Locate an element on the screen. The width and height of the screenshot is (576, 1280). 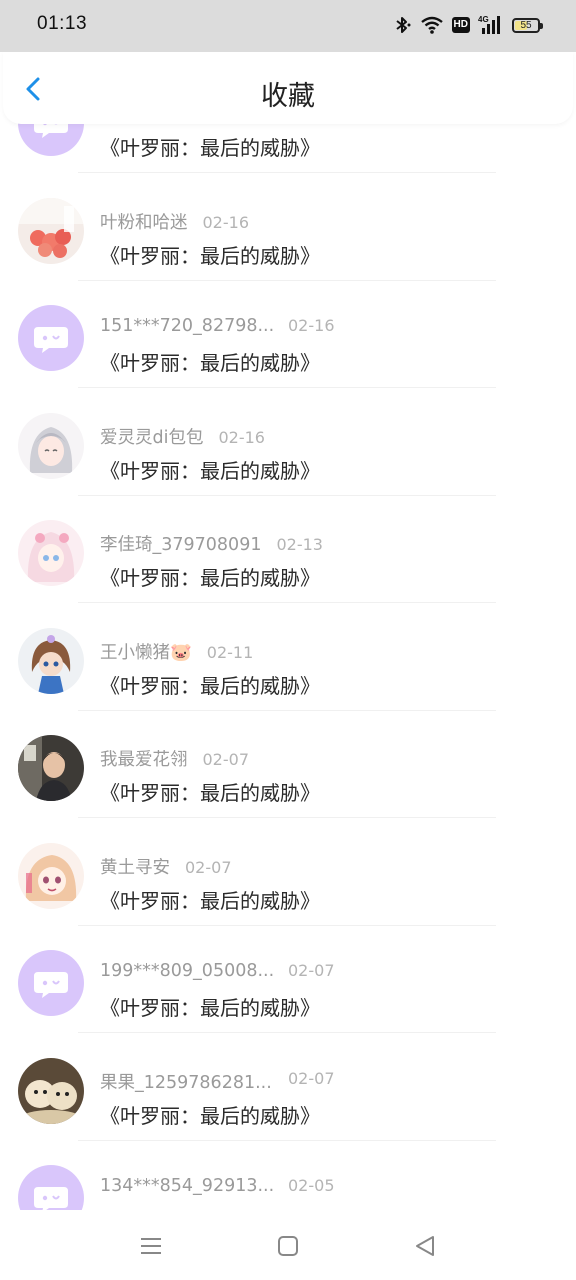
home-button is located at coordinates (288, 1246).